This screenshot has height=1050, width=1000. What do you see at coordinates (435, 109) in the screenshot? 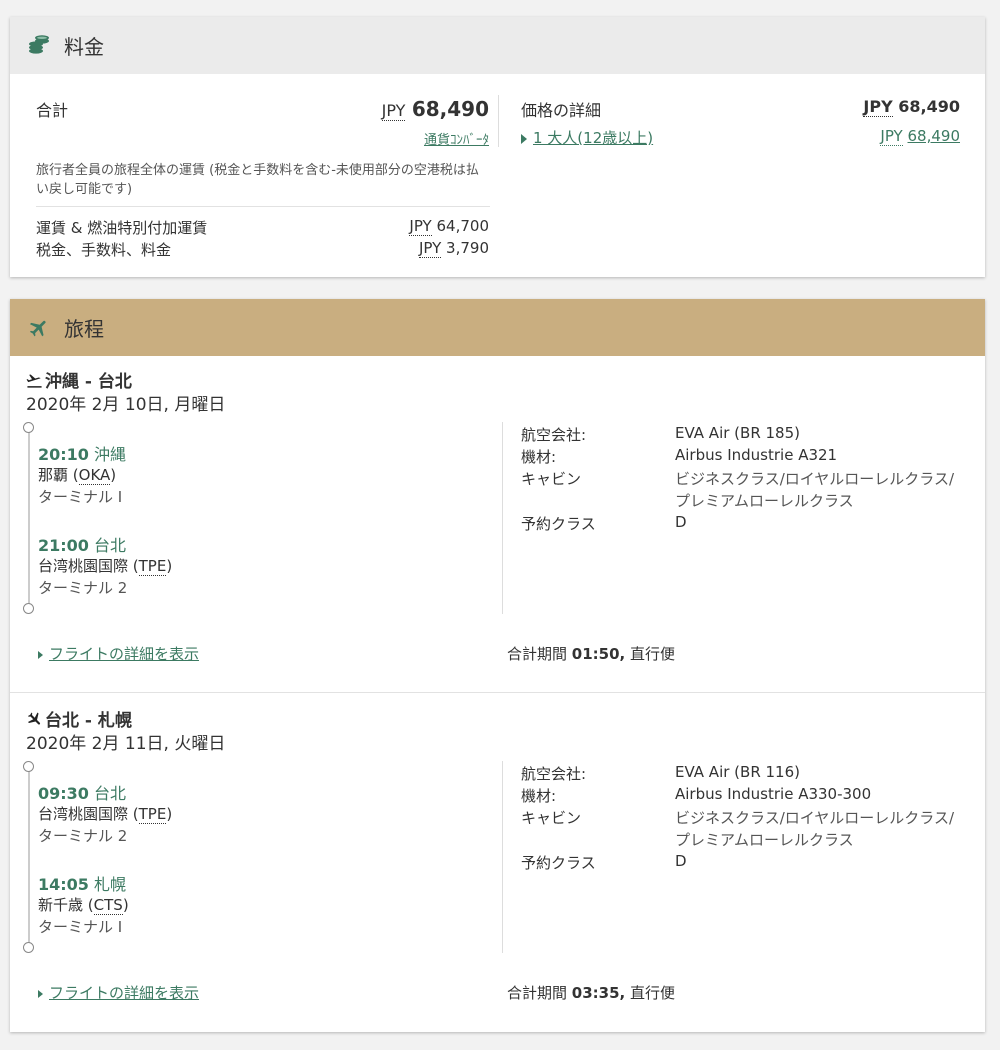
I see `total-price: JPY 68,490` at bounding box center [435, 109].